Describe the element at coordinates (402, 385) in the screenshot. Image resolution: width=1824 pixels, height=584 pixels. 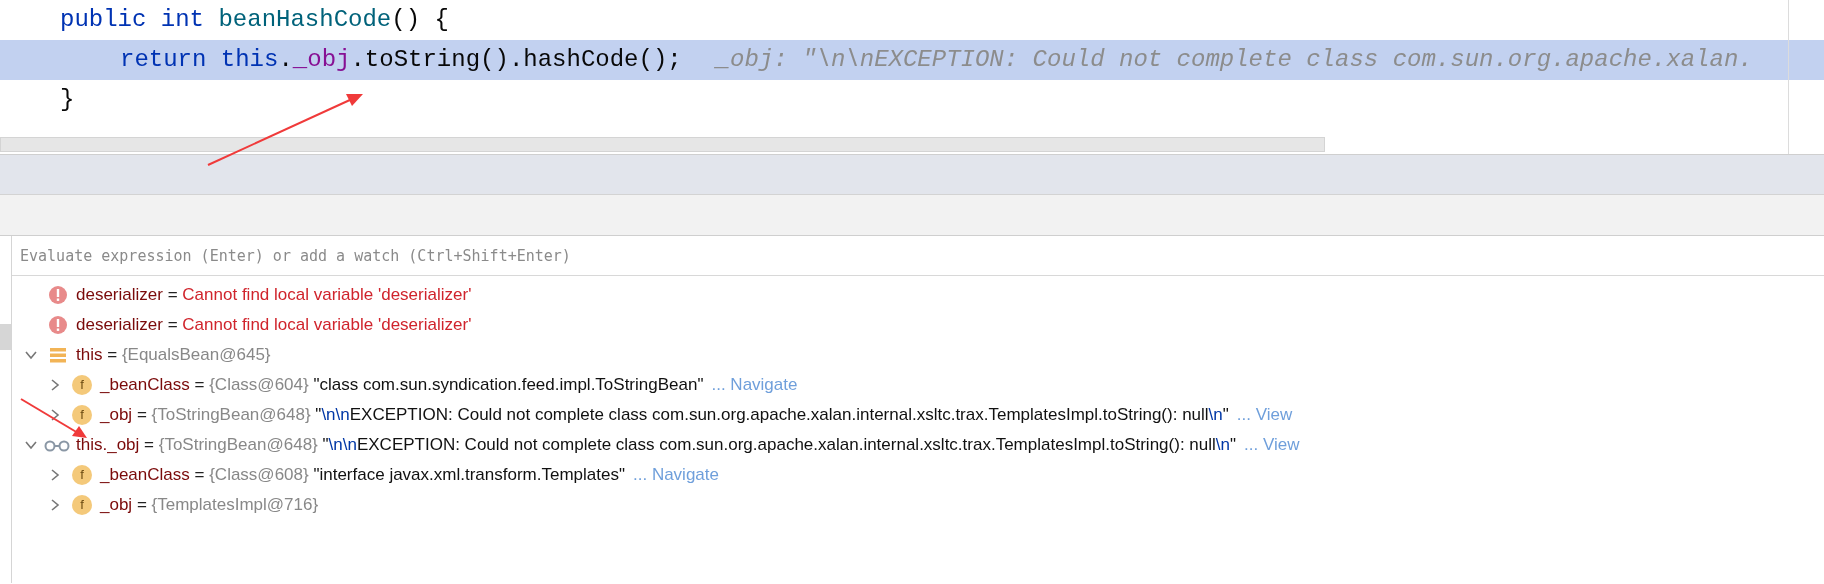
I see `variable-entry: _beanClass = {Class@604} "class com.sun.syndication.feed.impl.ToStringBean"` at that location.